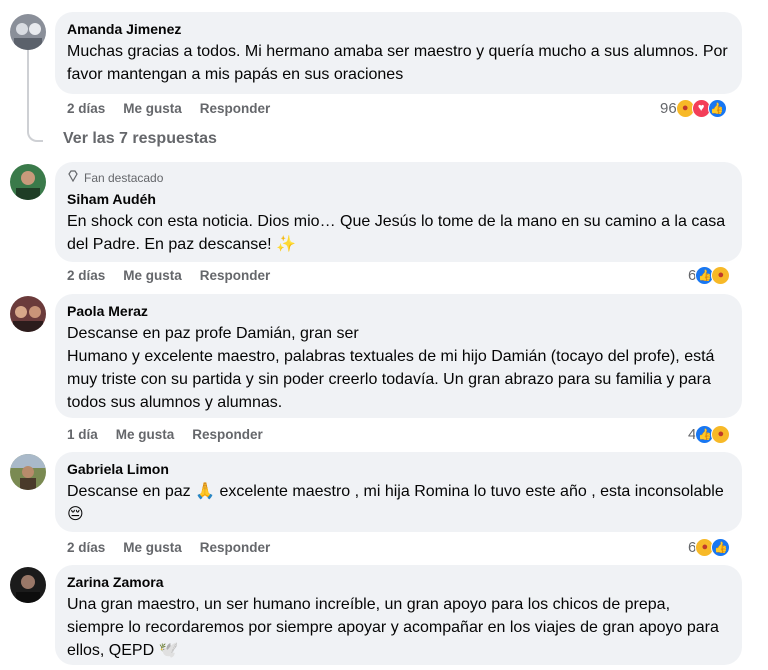 The width and height of the screenshot is (768, 670). Describe the element at coordinates (35, 96) in the screenshot. I see `thread-line` at that location.